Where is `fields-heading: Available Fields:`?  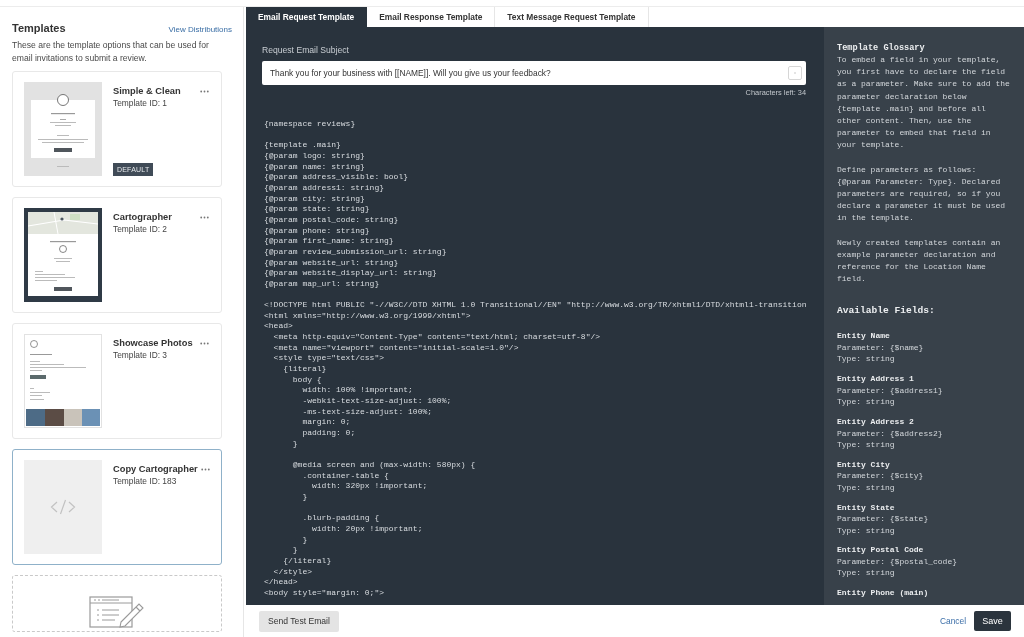 fields-heading: Available Fields: is located at coordinates (886, 311).